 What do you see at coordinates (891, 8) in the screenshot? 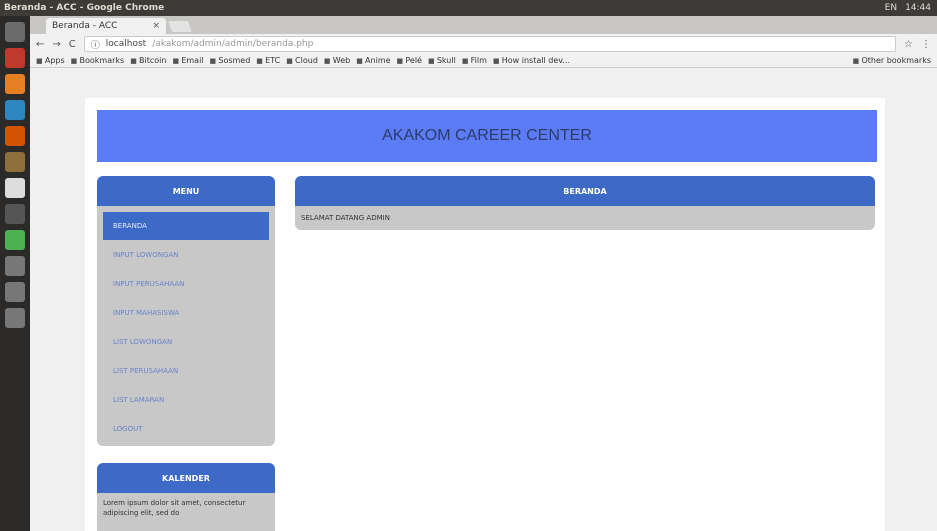
I see `tray-language: EN` at bounding box center [891, 8].